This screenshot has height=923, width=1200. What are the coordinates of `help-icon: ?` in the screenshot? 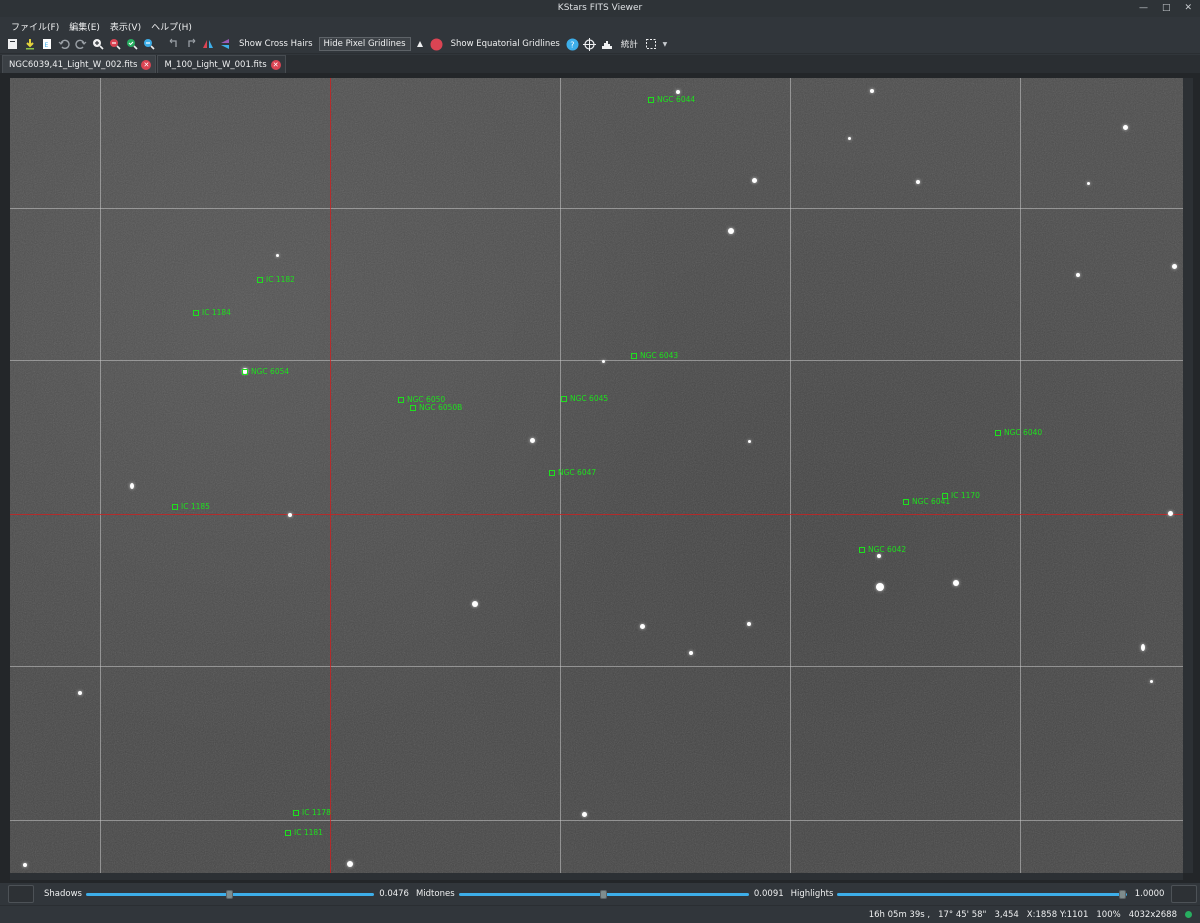 It's located at (573, 44).